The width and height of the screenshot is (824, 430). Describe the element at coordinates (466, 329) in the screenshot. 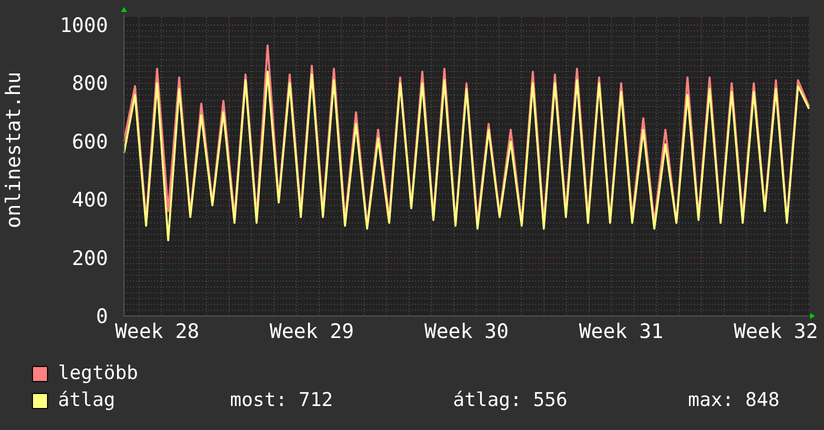

I see `axis-tick-label: Week 30` at that location.